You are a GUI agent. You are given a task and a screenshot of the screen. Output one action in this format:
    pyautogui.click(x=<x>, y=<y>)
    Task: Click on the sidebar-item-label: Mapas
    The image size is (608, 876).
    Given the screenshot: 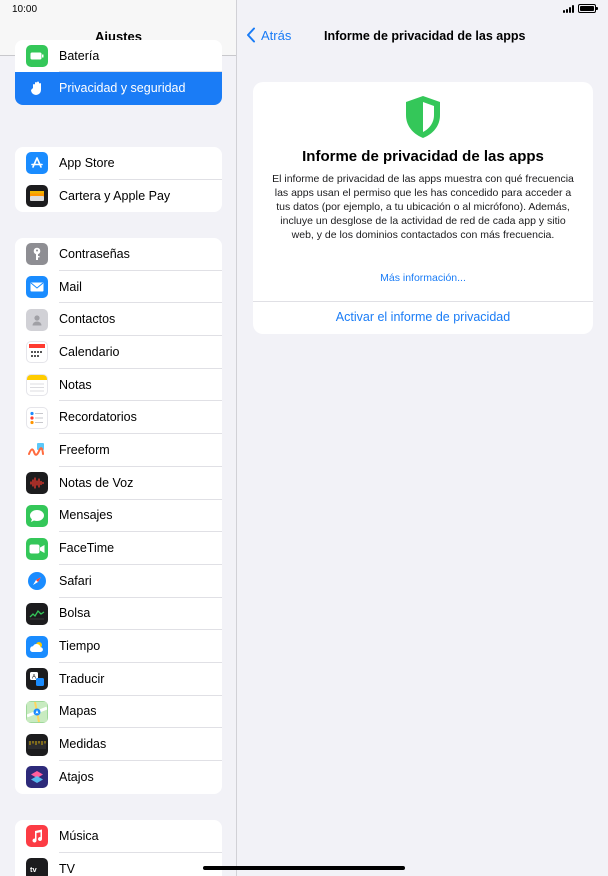 What is the action you would take?
    pyautogui.click(x=140, y=712)
    